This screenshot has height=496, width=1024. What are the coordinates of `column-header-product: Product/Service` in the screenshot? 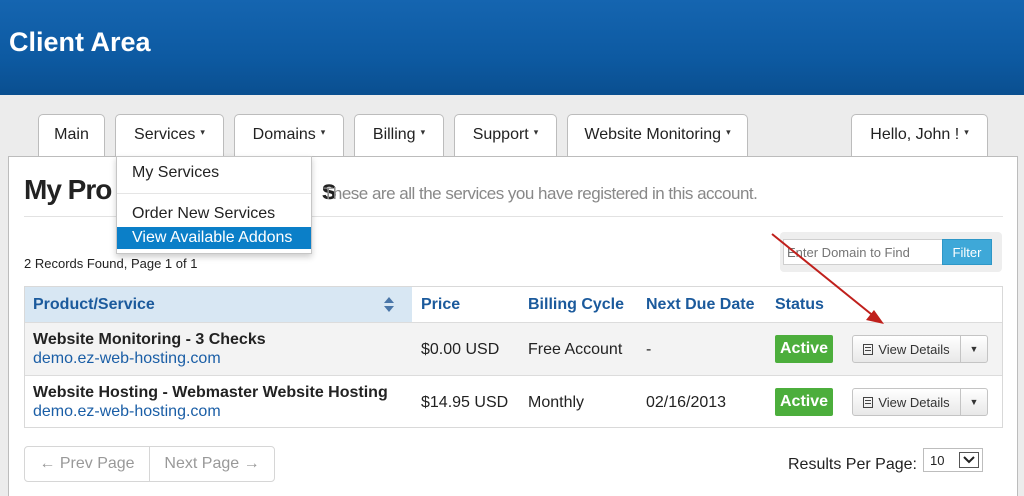 It's located at (218, 304).